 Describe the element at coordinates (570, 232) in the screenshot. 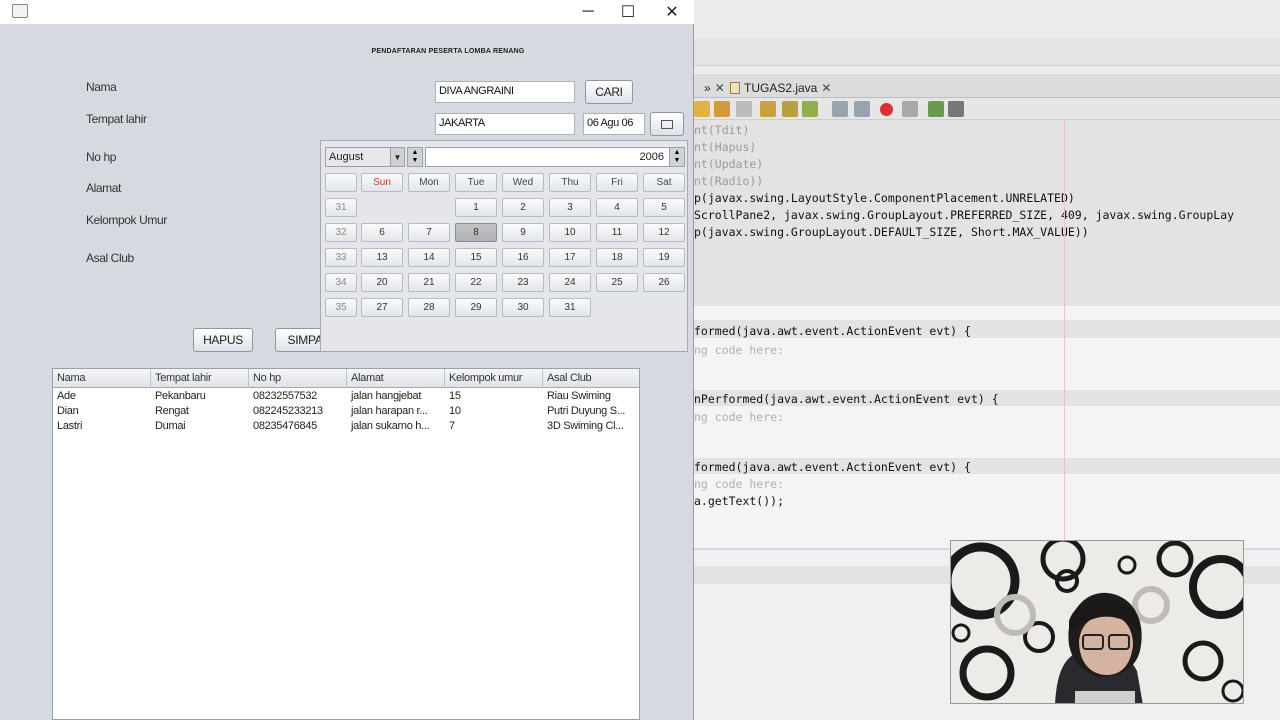

I see `day-button: 10` at that location.